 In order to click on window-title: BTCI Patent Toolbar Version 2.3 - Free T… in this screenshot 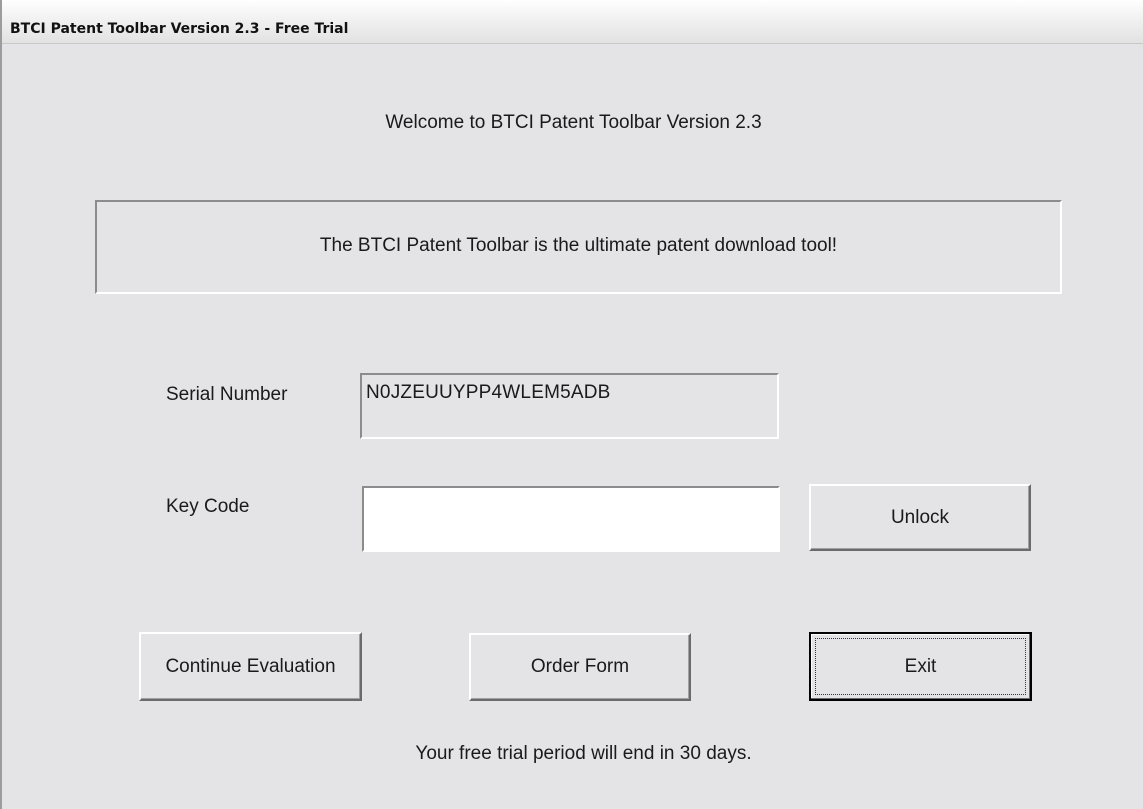, I will do `click(179, 29)`.